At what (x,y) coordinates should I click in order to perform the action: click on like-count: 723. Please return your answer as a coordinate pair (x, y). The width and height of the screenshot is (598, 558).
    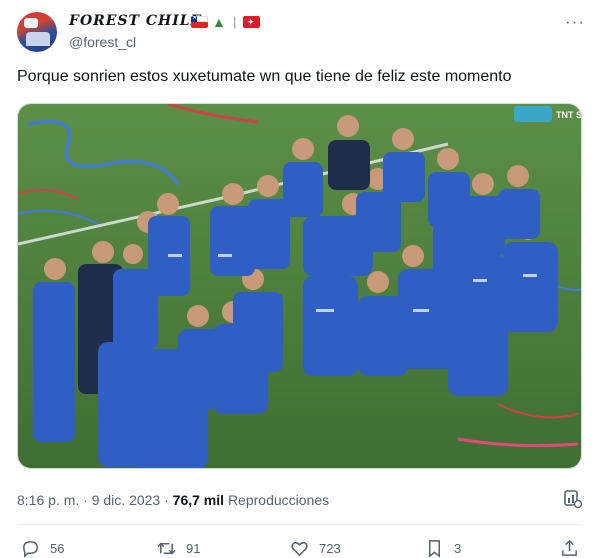
    Looking at the image, I should click on (330, 548).